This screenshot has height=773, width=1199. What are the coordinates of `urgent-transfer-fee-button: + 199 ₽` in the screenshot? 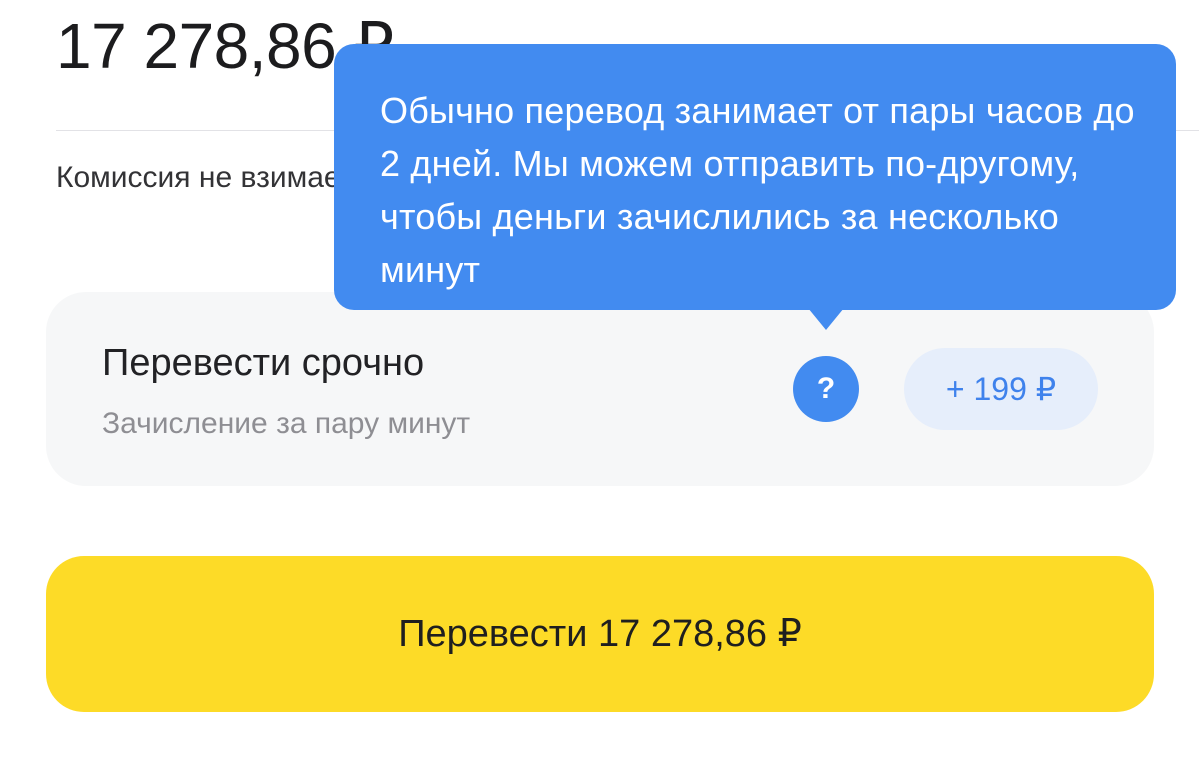 It's located at (1001, 389).